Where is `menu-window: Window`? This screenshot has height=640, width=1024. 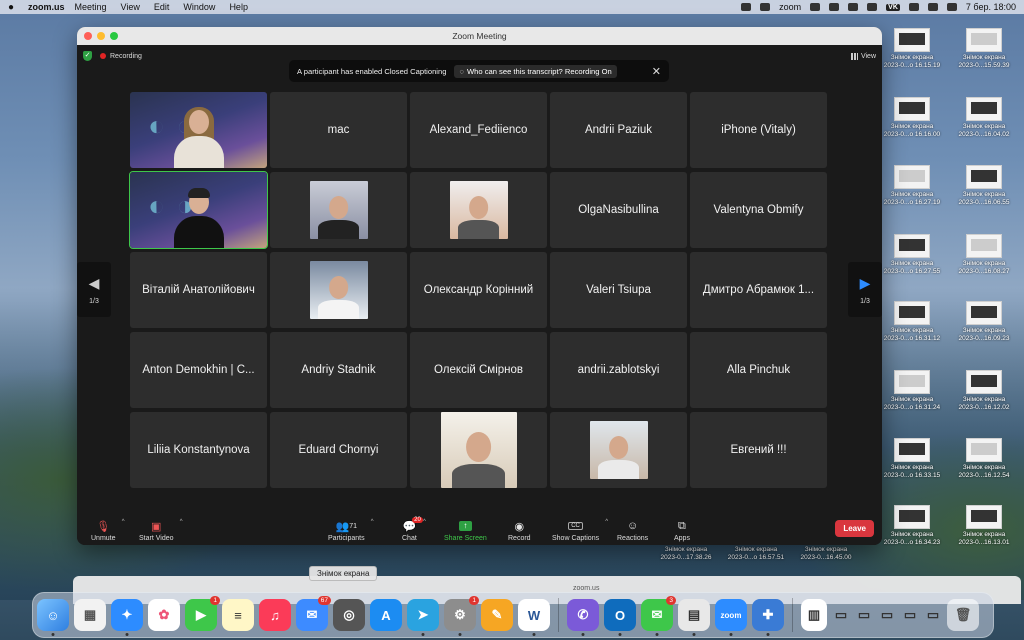 menu-window: Window is located at coordinates (199, 7).